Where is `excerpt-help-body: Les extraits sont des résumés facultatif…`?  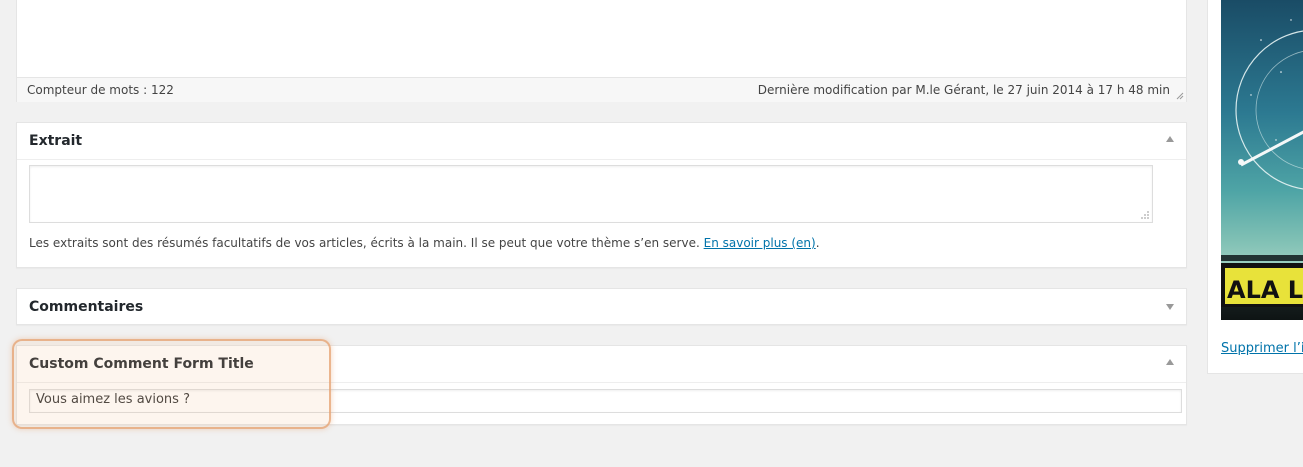
excerpt-help-body: Les extraits sont des résumés facultatif… is located at coordinates (366, 243).